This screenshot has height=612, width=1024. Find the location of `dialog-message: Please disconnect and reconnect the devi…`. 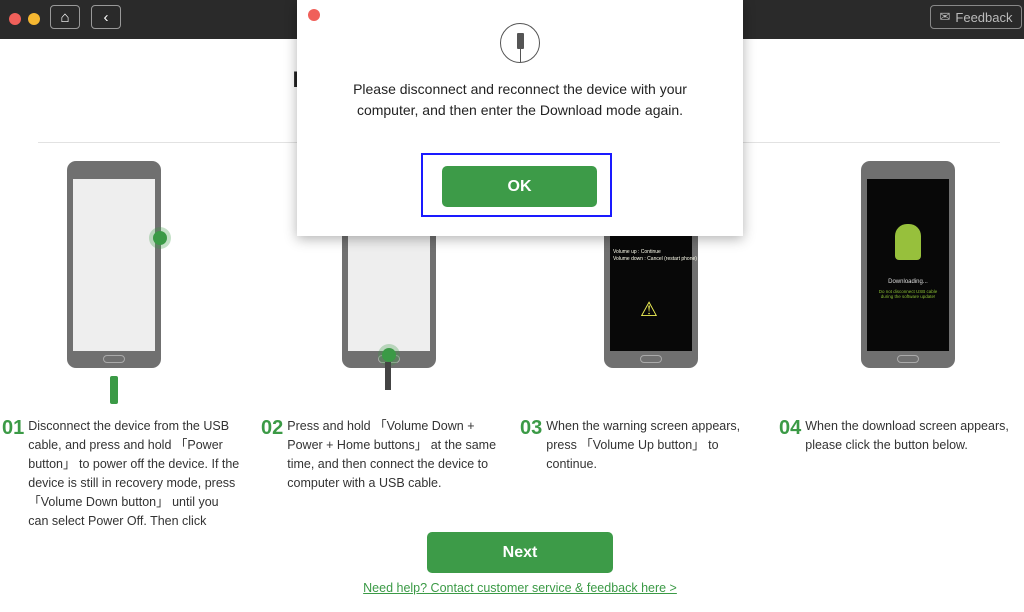

dialog-message: Please disconnect and reconnect the devi… is located at coordinates (520, 99).